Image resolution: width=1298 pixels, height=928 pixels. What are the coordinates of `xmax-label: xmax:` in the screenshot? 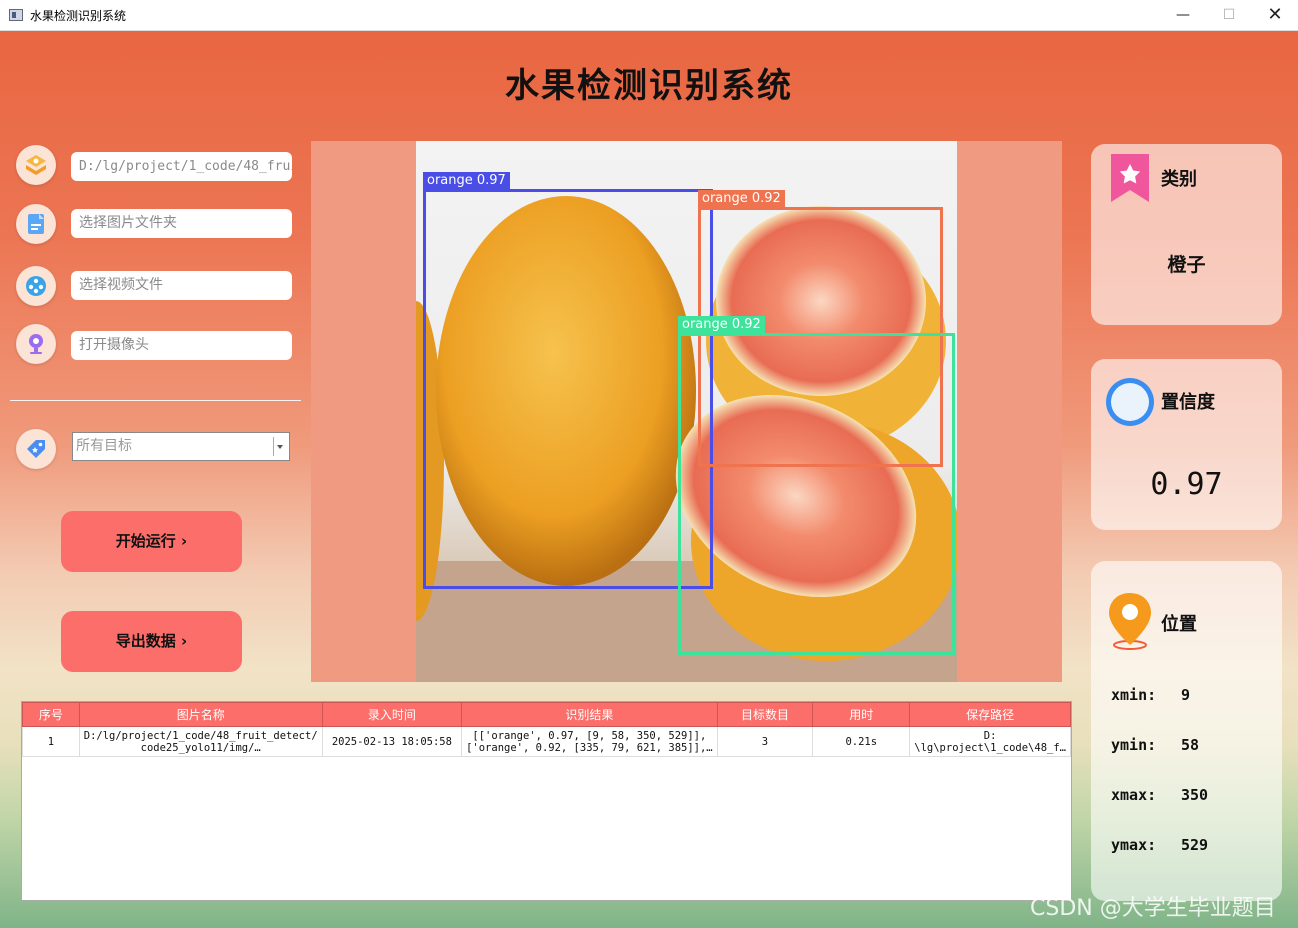 It's located at (1134, 795).